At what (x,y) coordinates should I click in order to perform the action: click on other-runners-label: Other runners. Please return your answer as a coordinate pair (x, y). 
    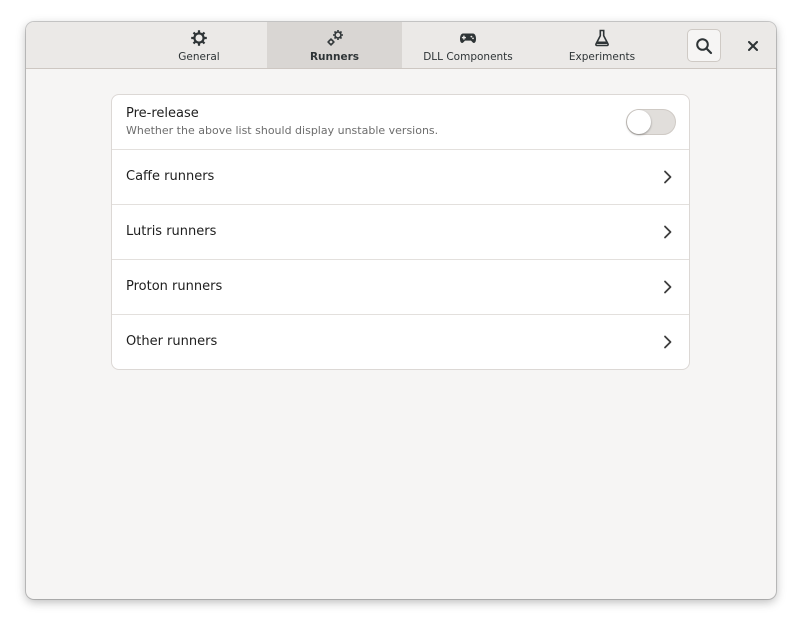
    Looking at the image, I should click on (172, 341).